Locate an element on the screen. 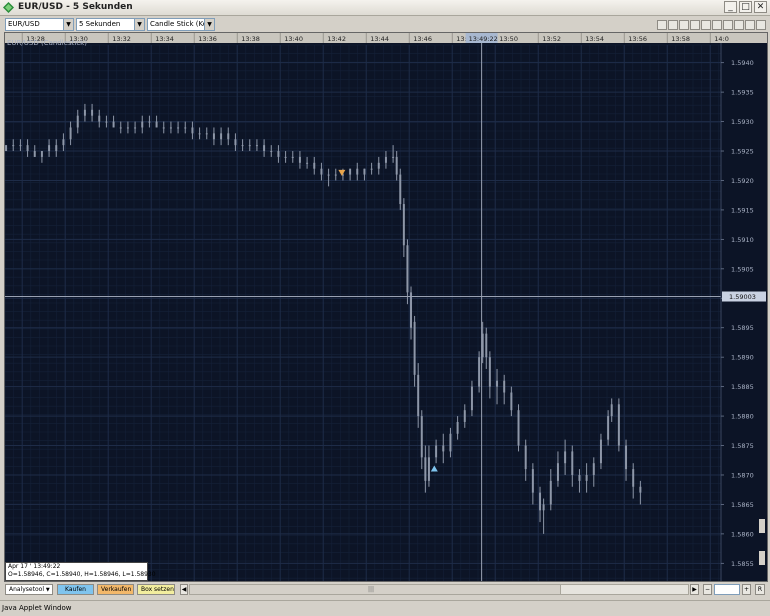  print-icon is located at coordinates (761, 25).